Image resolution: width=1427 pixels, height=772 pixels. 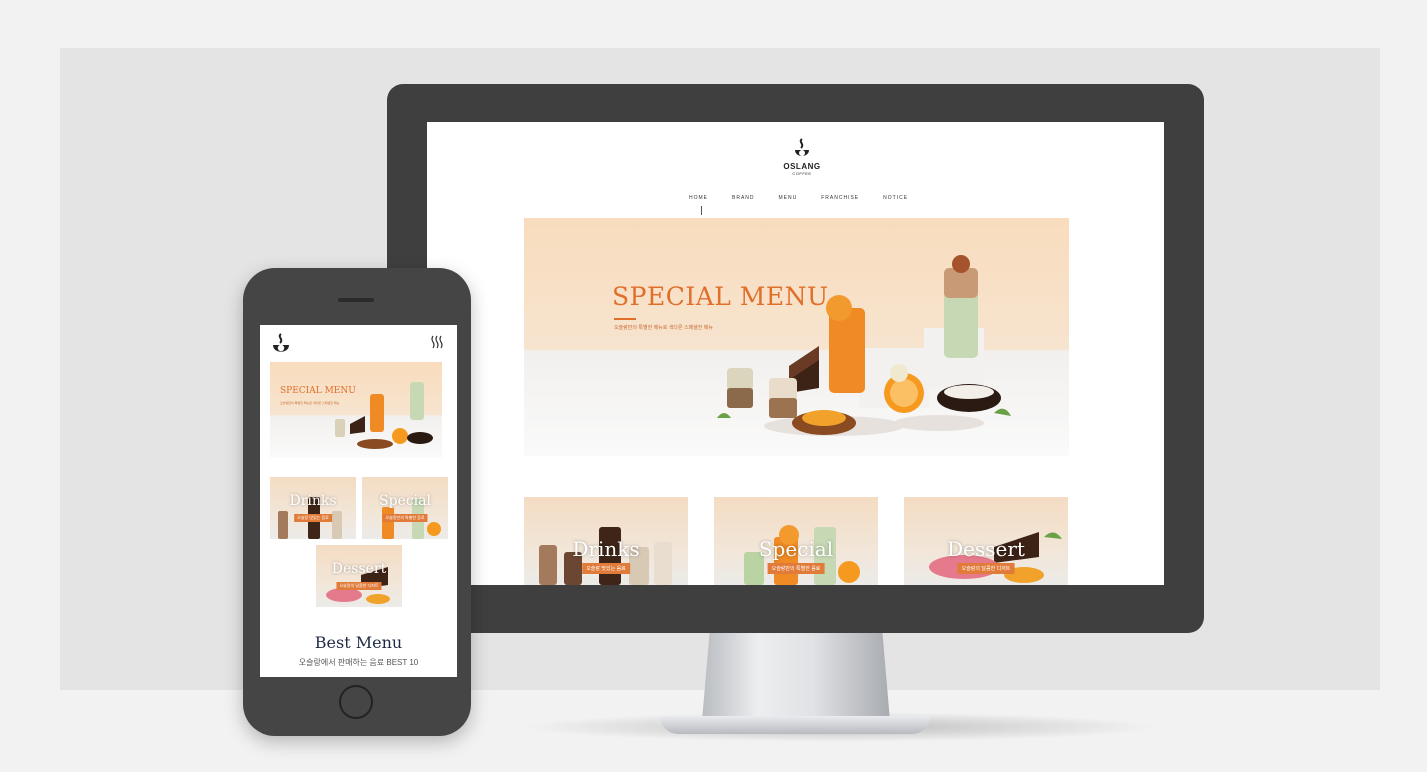 I want to click on category-card-drinks: Drinks 오슬랑 맛있는 음료, so click(x=606, y=541).